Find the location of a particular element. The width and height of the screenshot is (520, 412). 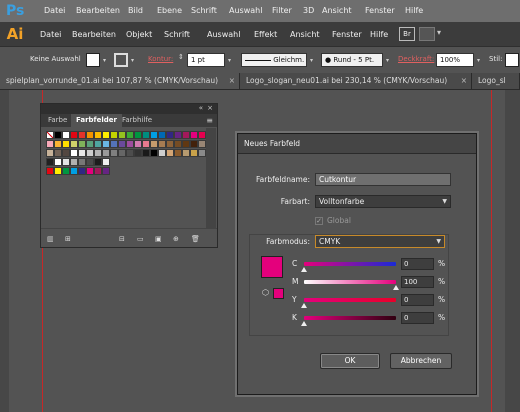

ai-menu-datei: Datei is located at coordinates (50, 34).